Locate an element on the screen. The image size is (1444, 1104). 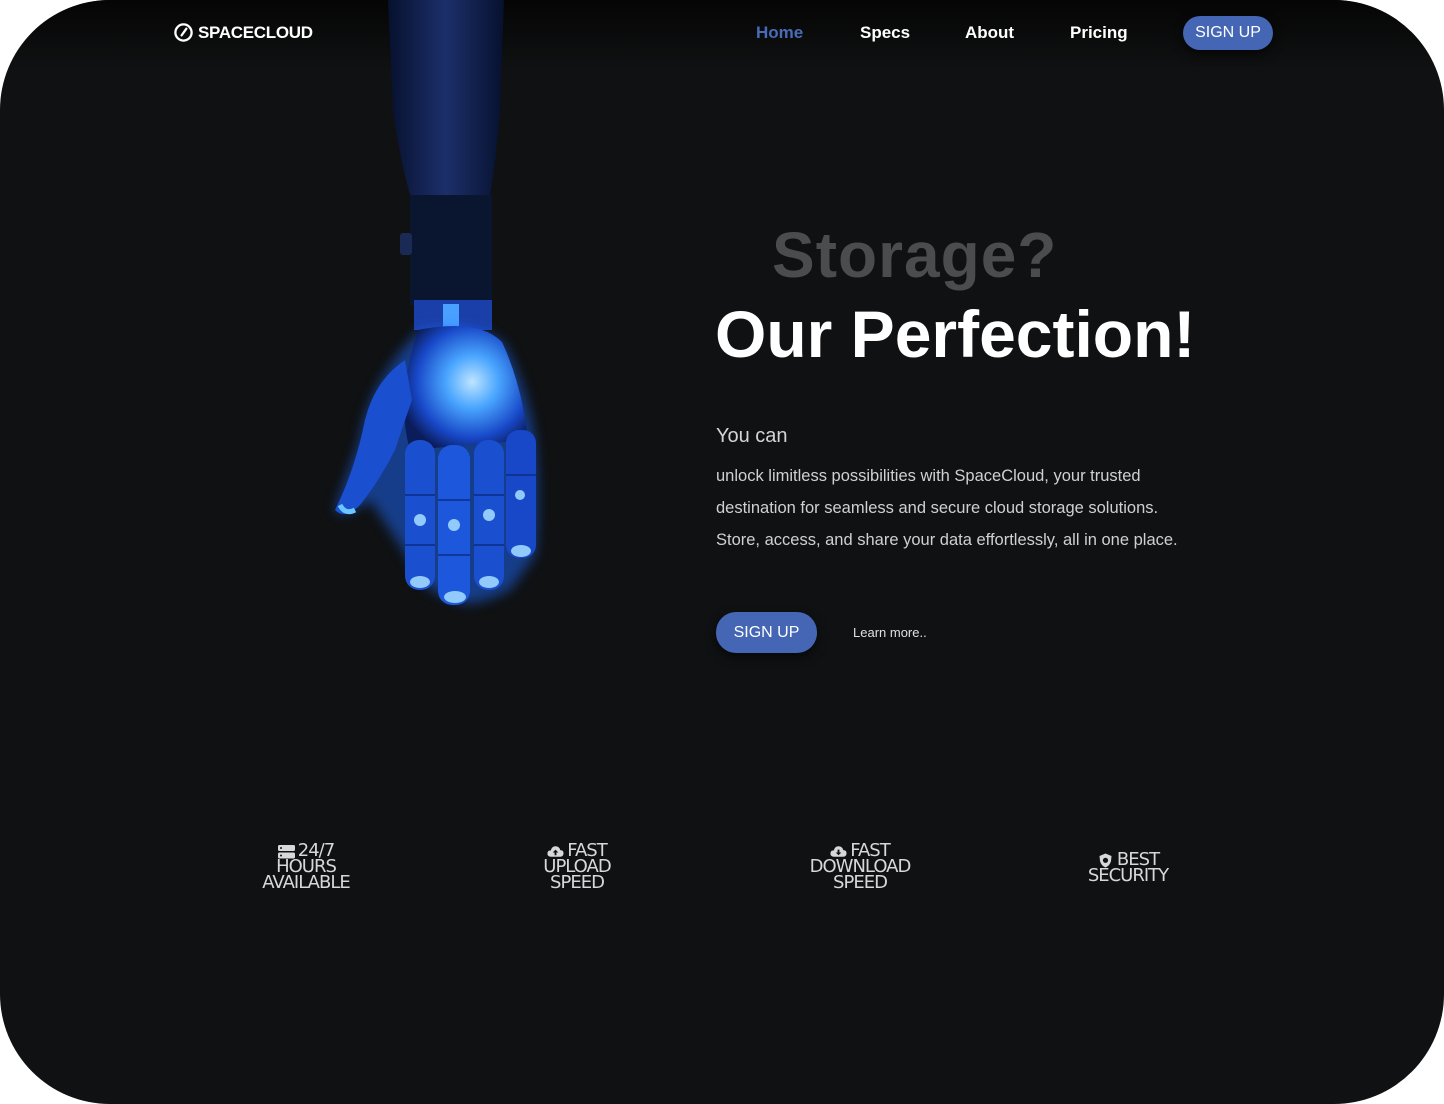
learn-more-link: Learn more.. is located at coordinates (890, 632).